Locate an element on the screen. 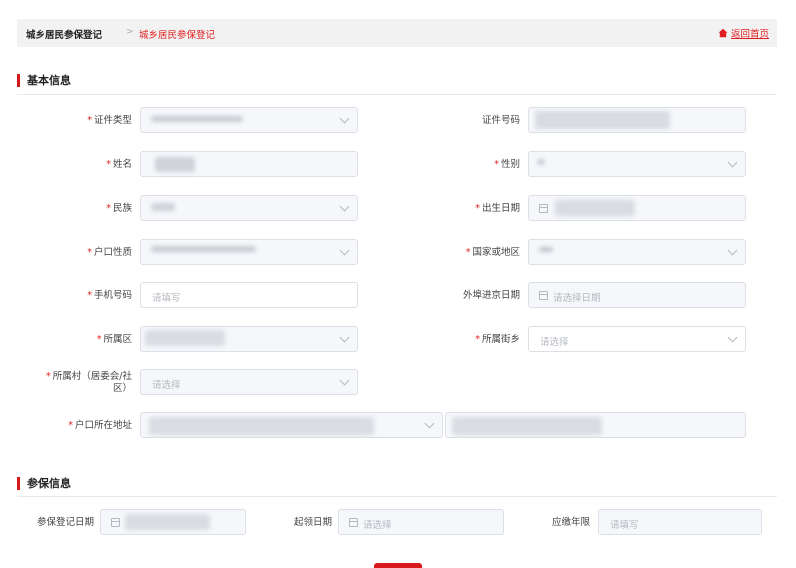 This screenshot has height=568, width=796. district-select is located at coordinates (249, 339).